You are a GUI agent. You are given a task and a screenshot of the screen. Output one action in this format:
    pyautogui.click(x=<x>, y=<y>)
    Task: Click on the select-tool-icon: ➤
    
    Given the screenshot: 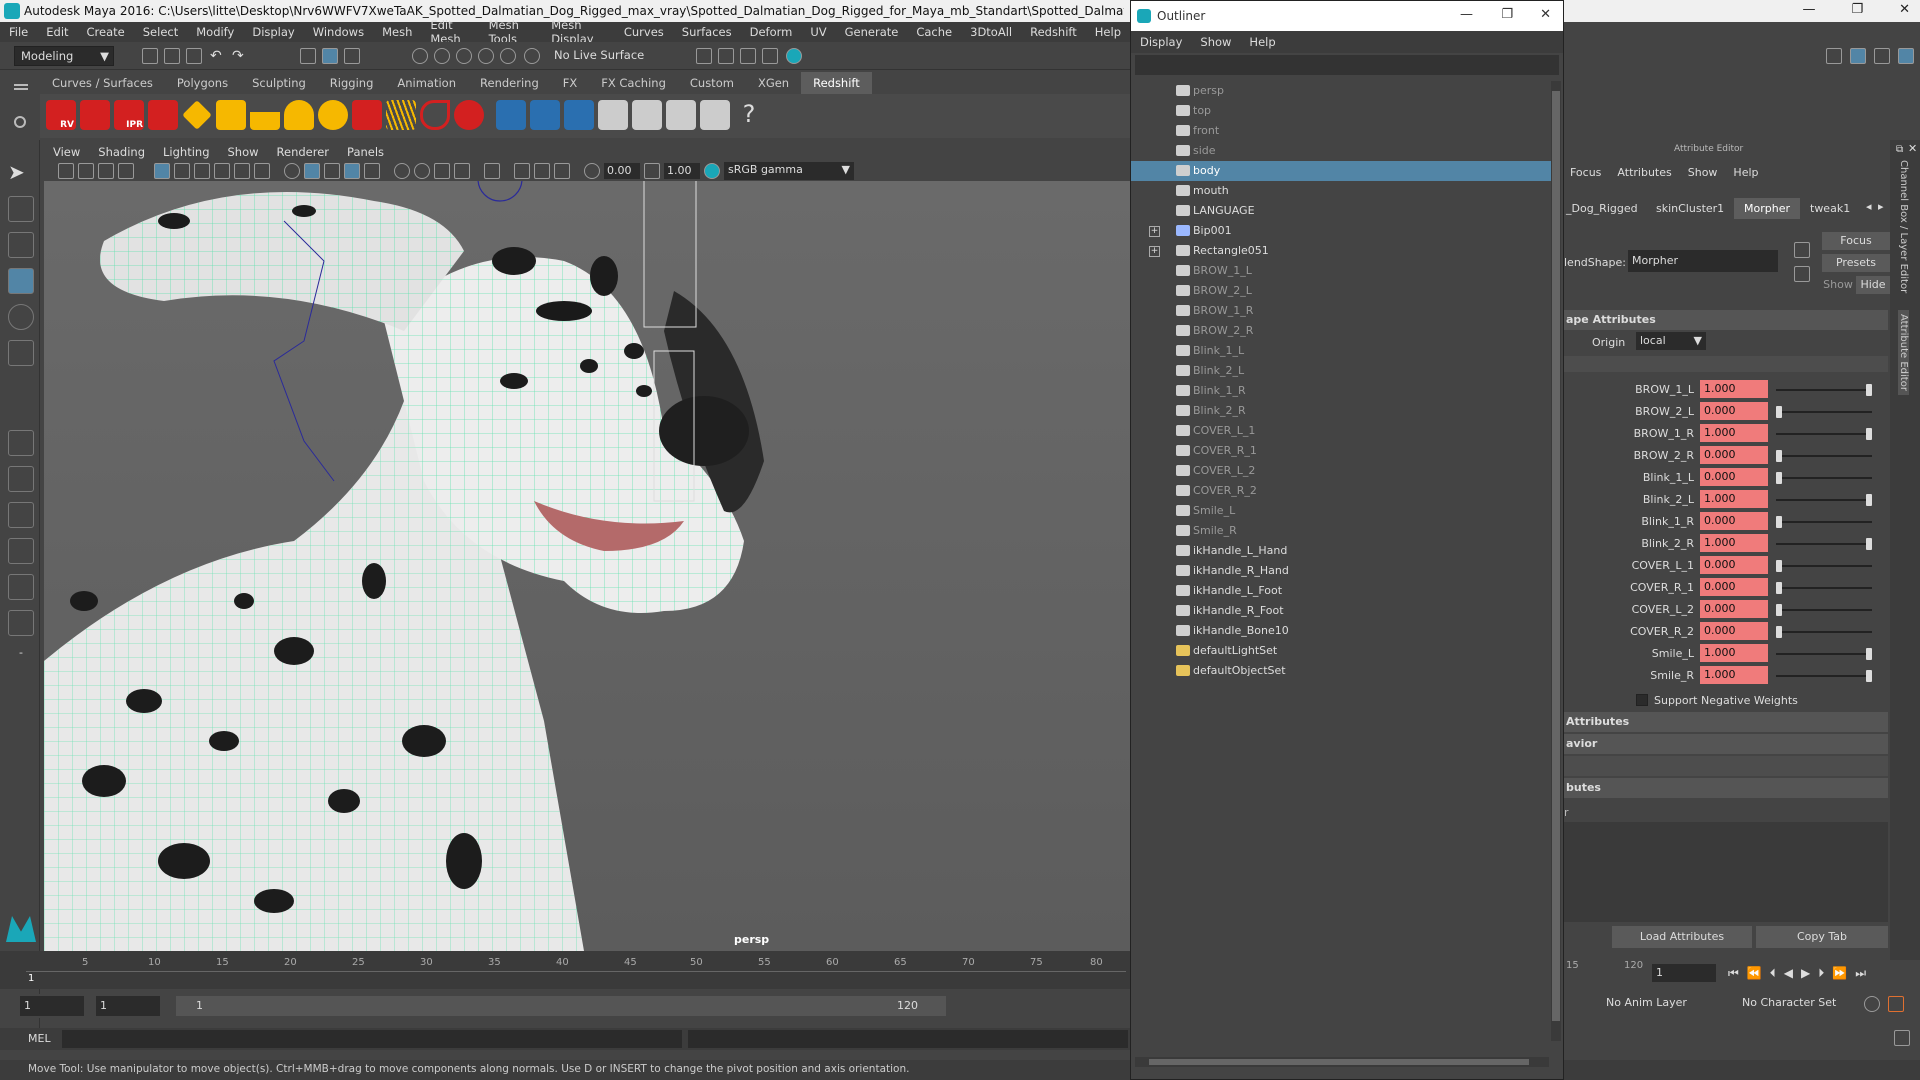 What is the action you would take?
    pyautogui.click(x=21, y=173)
    